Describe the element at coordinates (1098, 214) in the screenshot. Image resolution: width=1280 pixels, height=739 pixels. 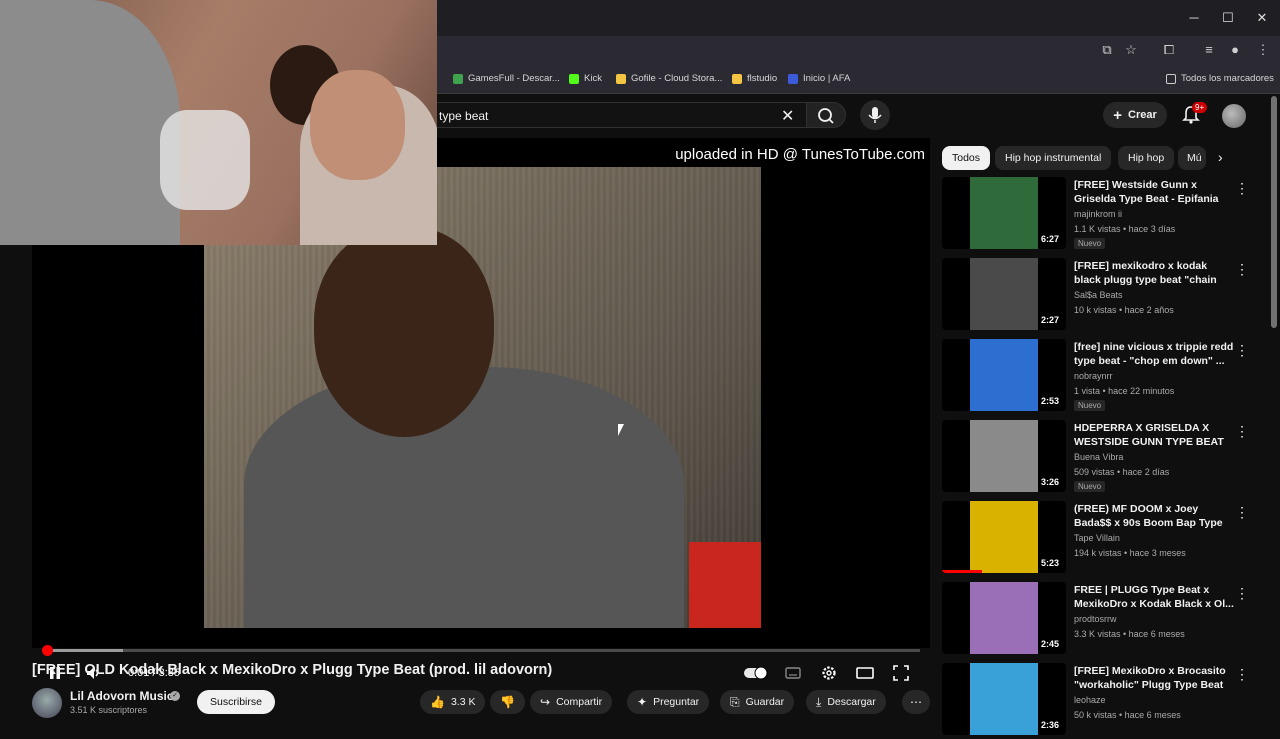
I see `recommendation-channel: majinkrom ii` at that location.